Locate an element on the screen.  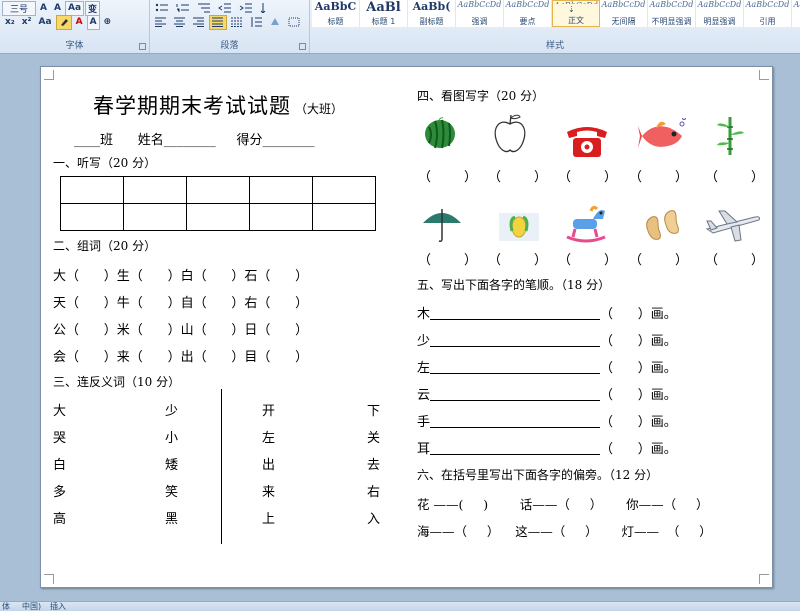
antonym-char: 高 is located at coordinates (59, 517).